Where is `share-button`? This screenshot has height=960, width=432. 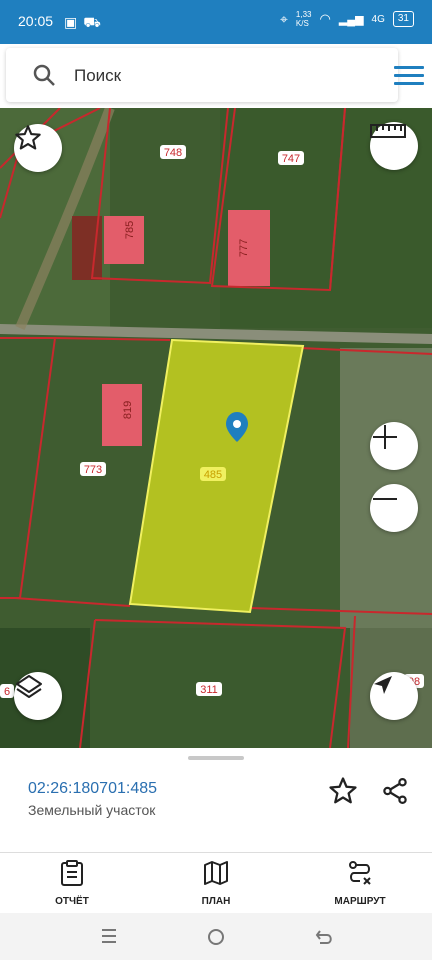 share-button is located at coordinates (395, 793).